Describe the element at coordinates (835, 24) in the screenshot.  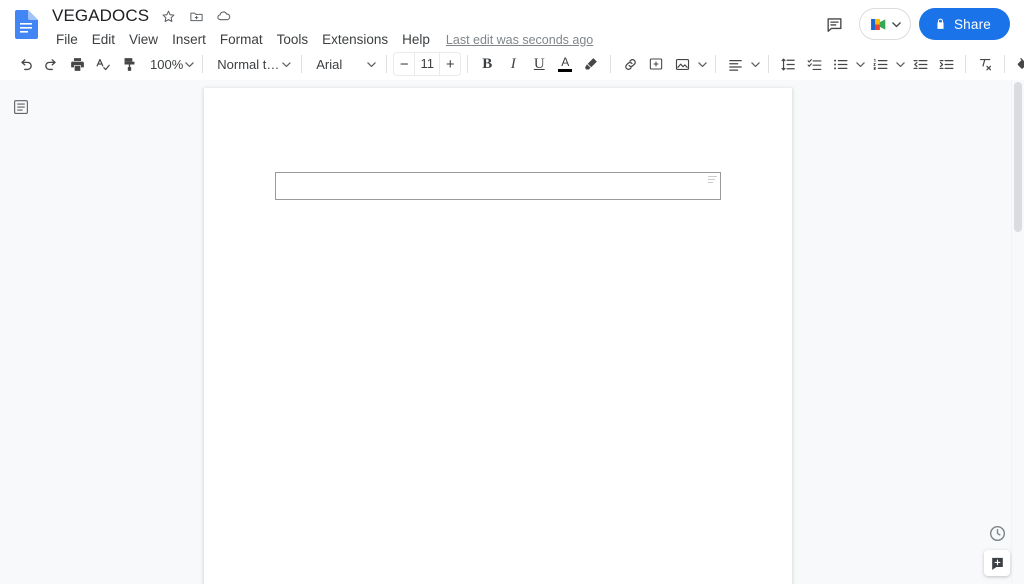
I see `comment-icon` at that location.